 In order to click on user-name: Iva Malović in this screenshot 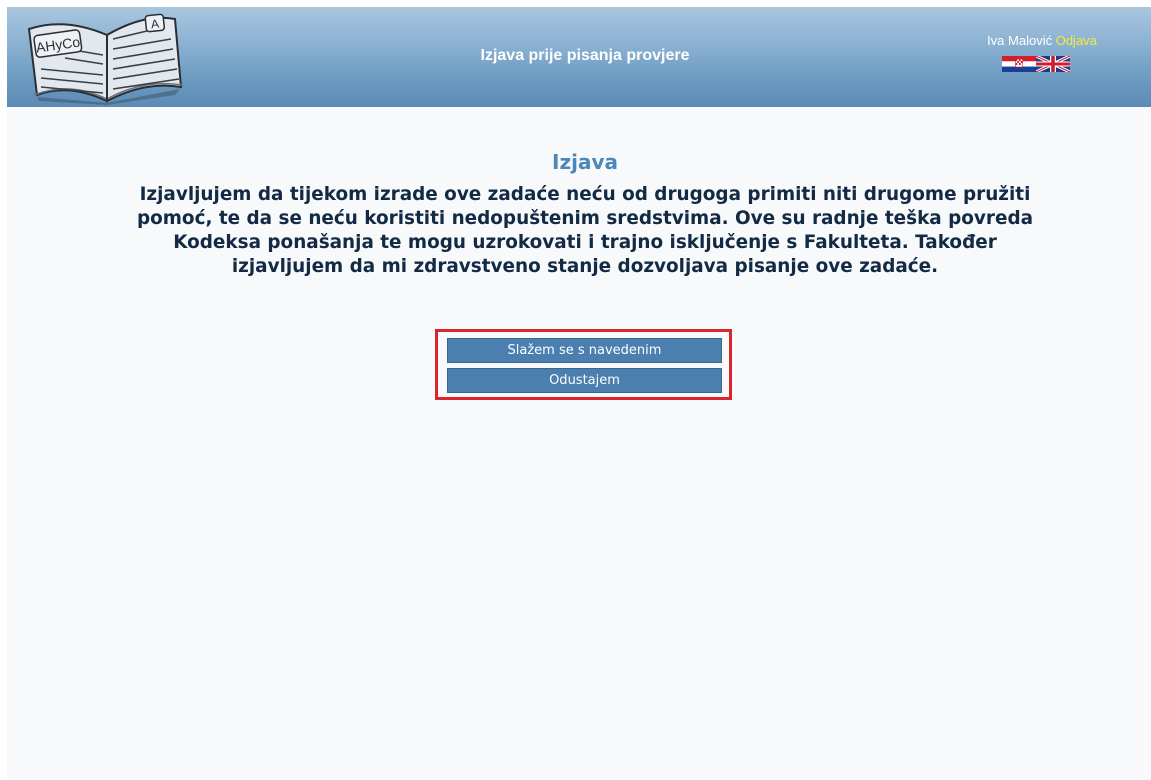, I will do `click(1020, 40)`.